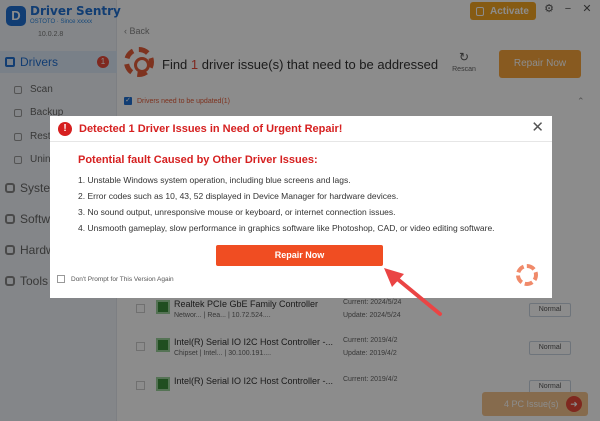 This screenshot has height=421, width=600. What do you see at coordinates (61, 279) in the screenshot?
I see `dont-prompt-checkbox` at bounding box center [61, 279].